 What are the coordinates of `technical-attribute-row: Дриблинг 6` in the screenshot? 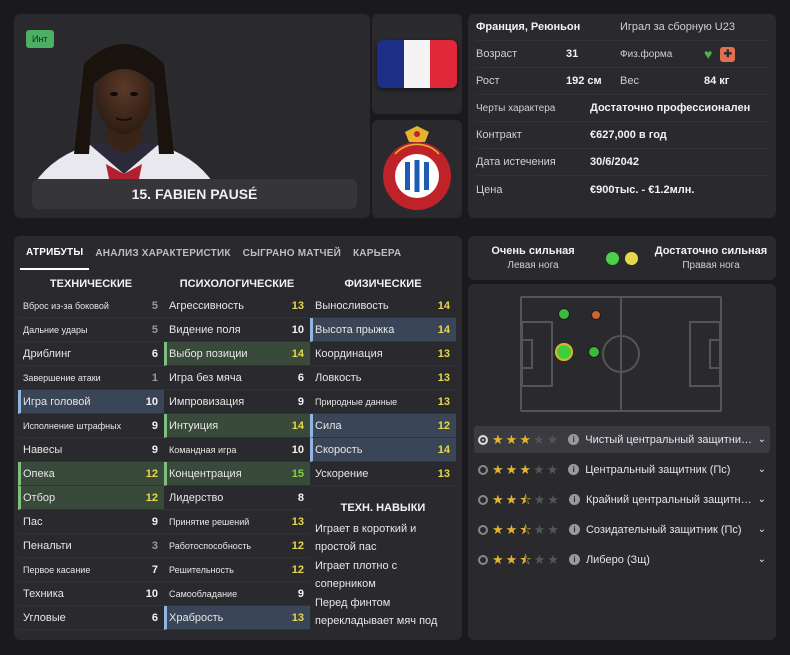 It's located at (91, 354).